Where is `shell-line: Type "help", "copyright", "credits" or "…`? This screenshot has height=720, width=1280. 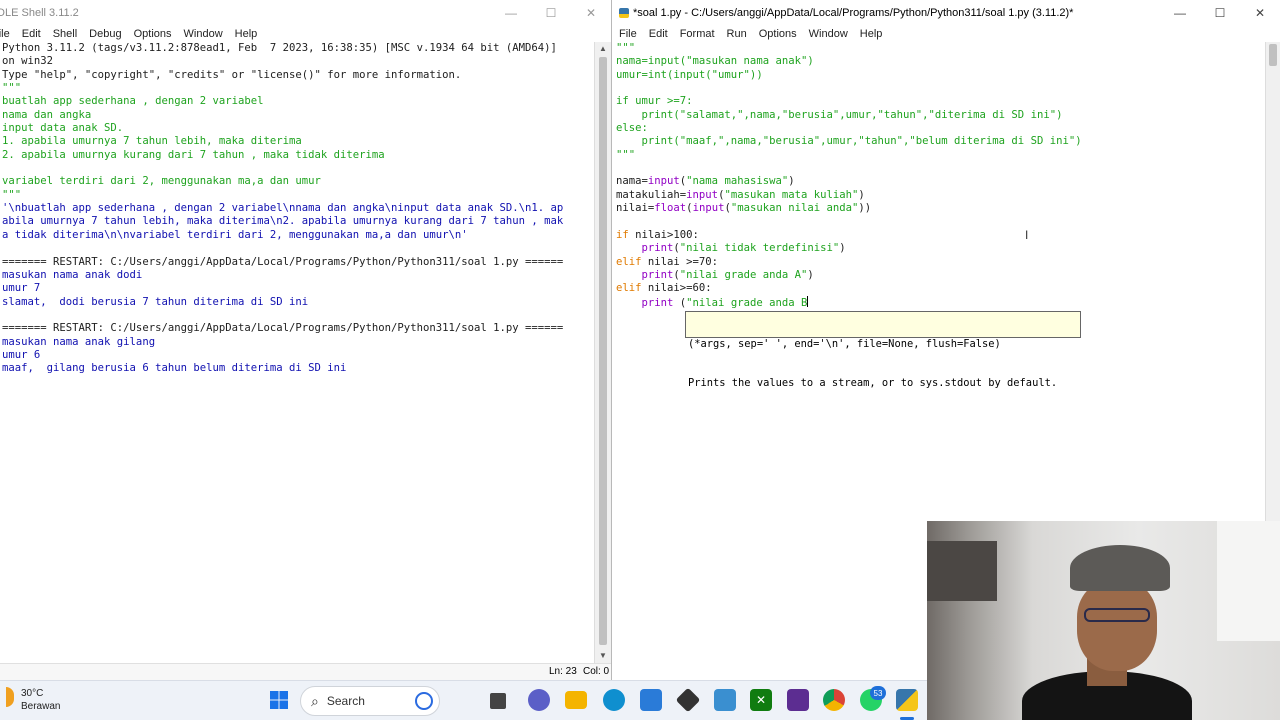 shell-line: Type "help", "copyright", "credits" or "… is located at coordinates (232, 74).